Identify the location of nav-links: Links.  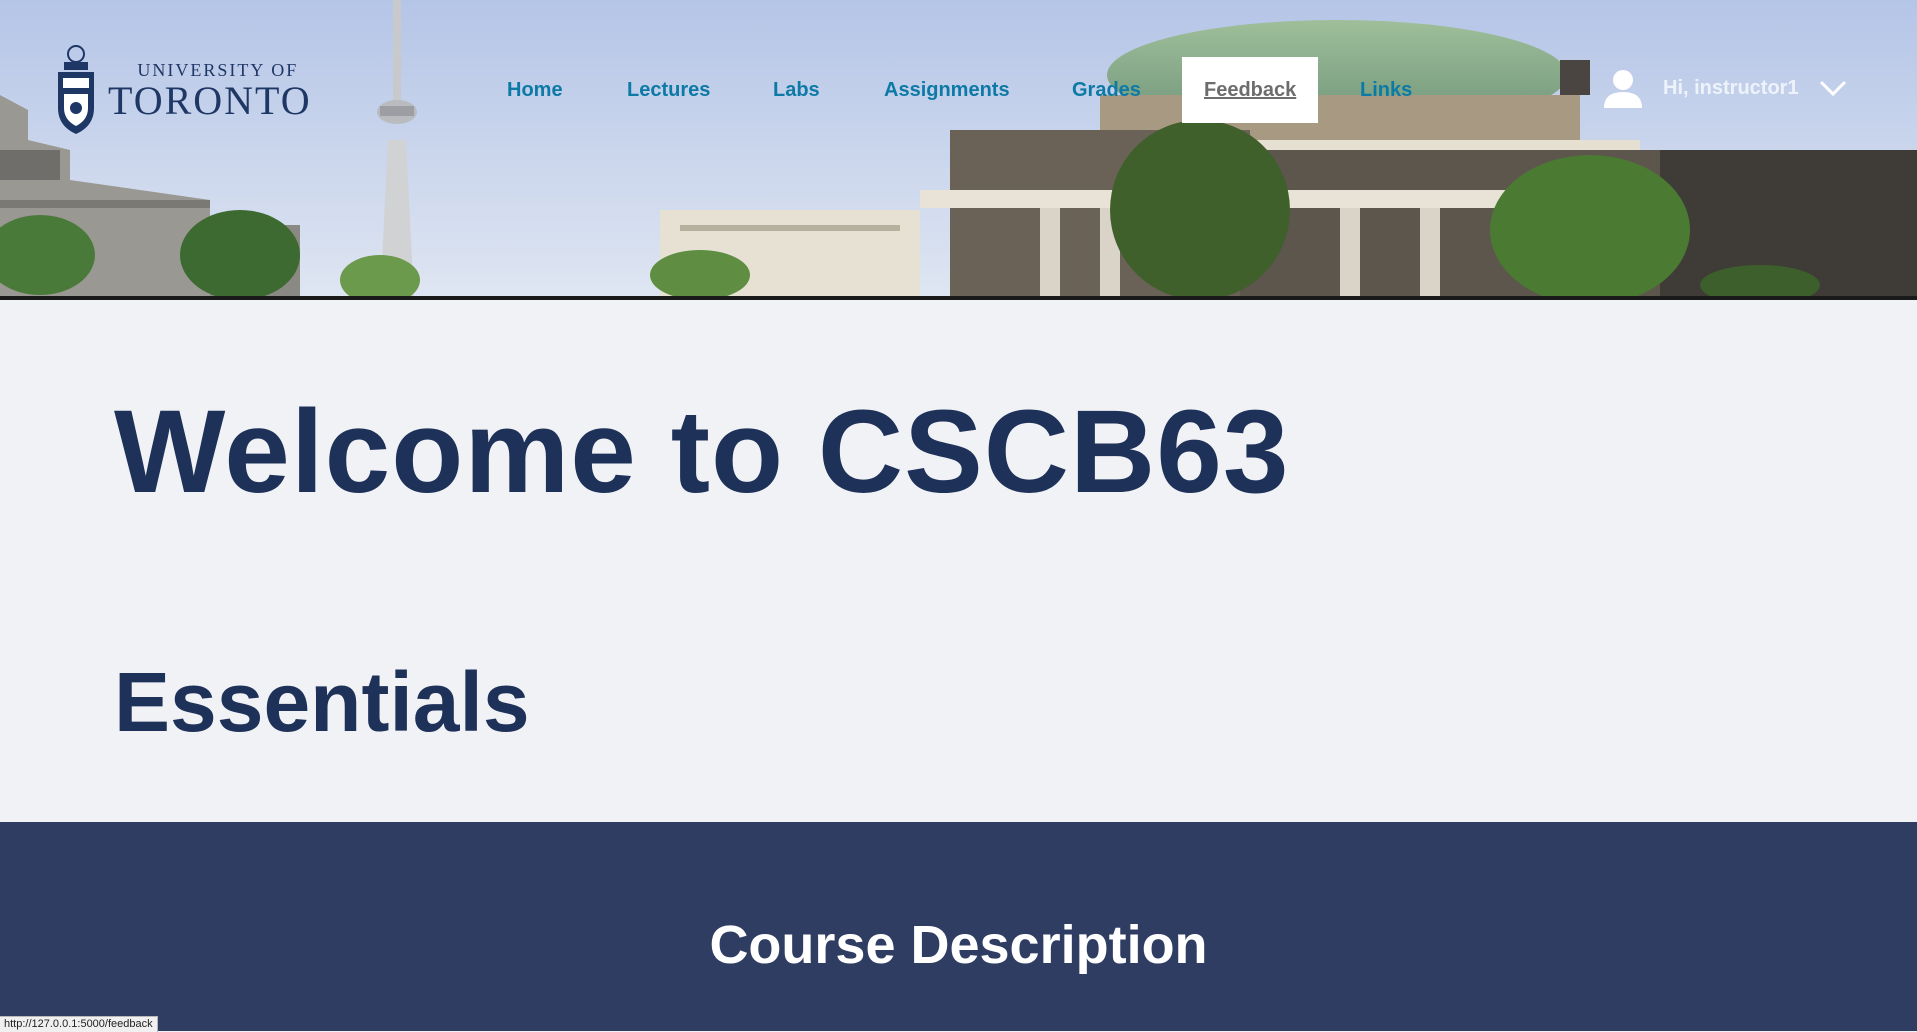
(1386, 90).